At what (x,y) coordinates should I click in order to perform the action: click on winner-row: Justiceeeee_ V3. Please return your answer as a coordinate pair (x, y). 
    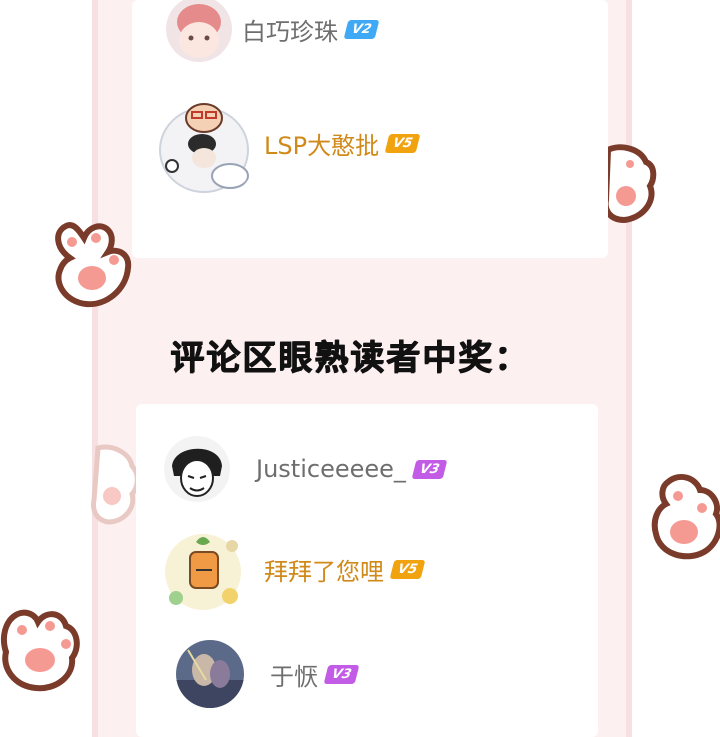
    Looking at the image, I should click on (306, 469).